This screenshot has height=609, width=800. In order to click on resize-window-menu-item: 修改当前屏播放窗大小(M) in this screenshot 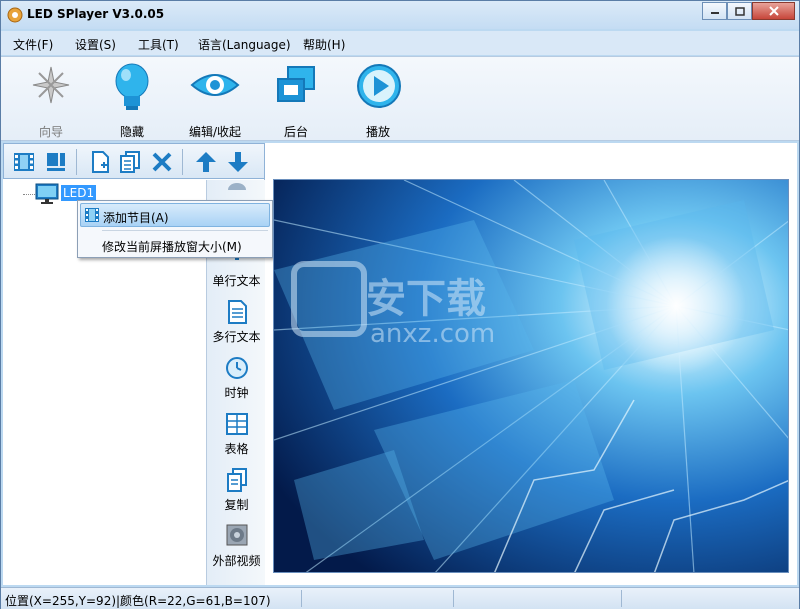, I will do `click(172, 246)`.